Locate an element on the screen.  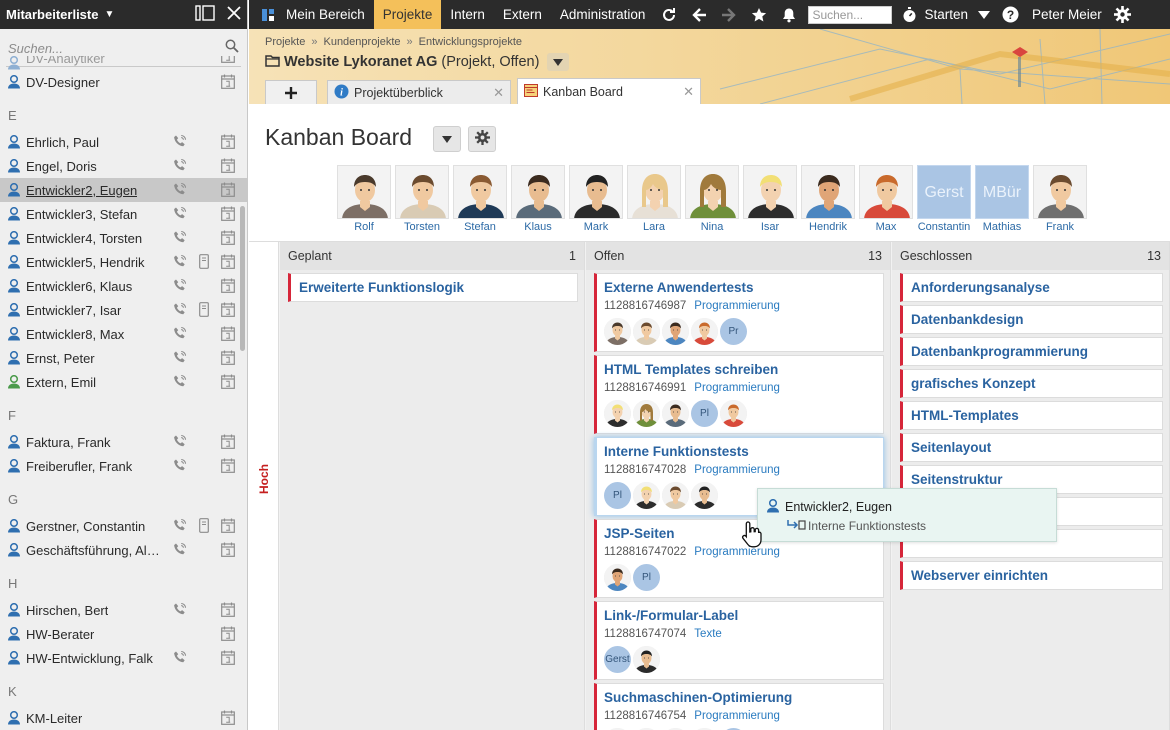
new-tab-button is located at coordinates (291, 92).